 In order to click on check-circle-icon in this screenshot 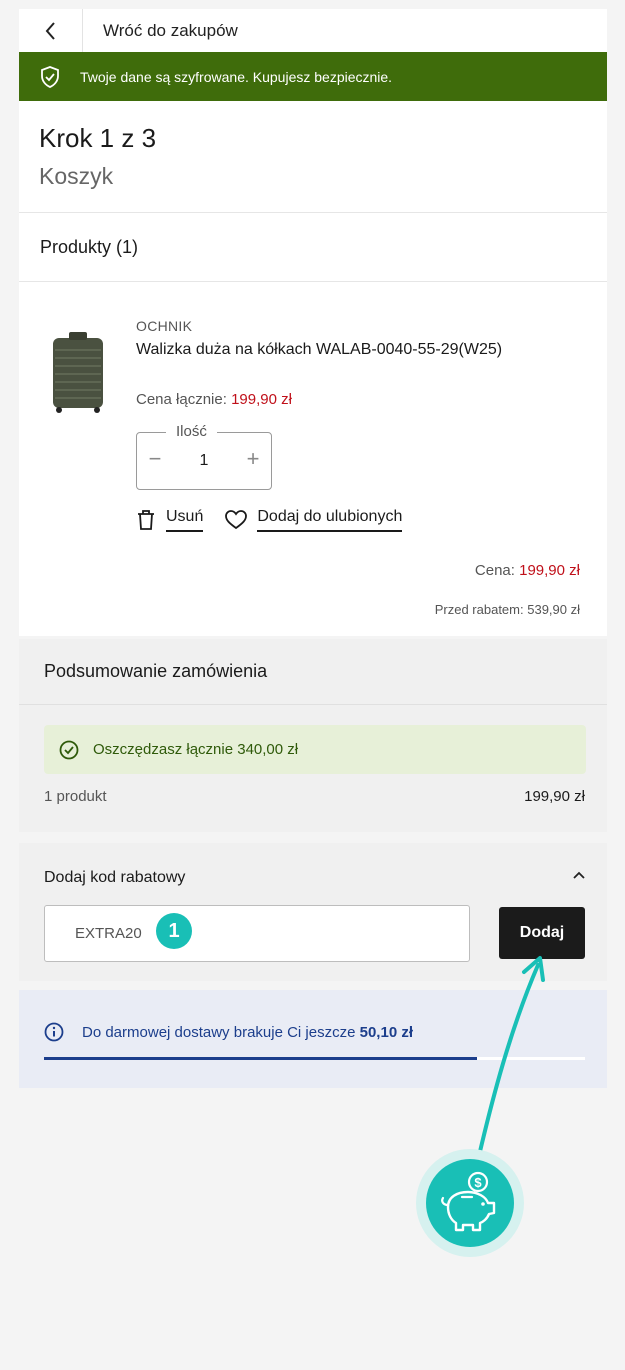, I will do `click(69, 749)`.